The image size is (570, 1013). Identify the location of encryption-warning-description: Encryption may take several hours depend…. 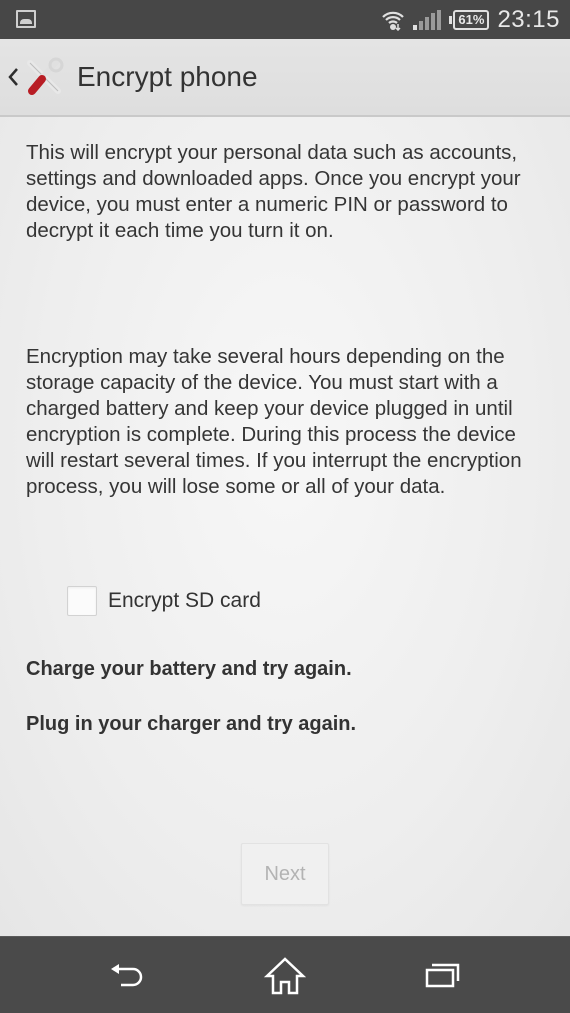
(274, 421).